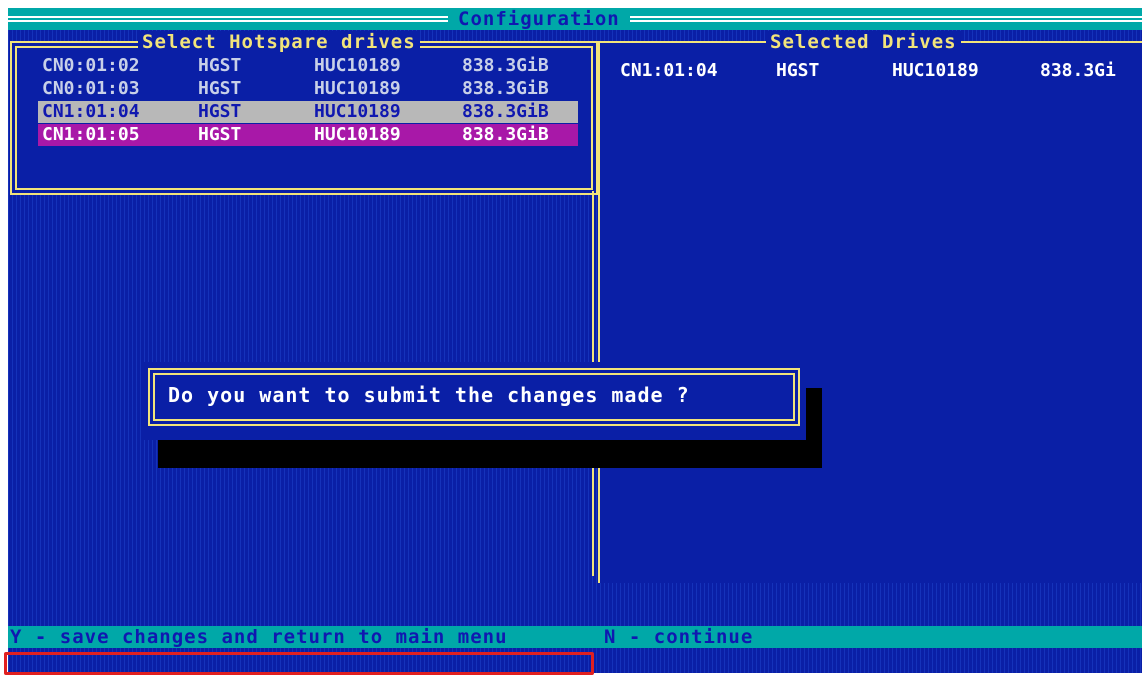 The height and width of the screenshot is (675, 1142). Describe the element at coordinates (91, 88) in the screenshot. I see `drive-id: CN0:01:03` at that location.